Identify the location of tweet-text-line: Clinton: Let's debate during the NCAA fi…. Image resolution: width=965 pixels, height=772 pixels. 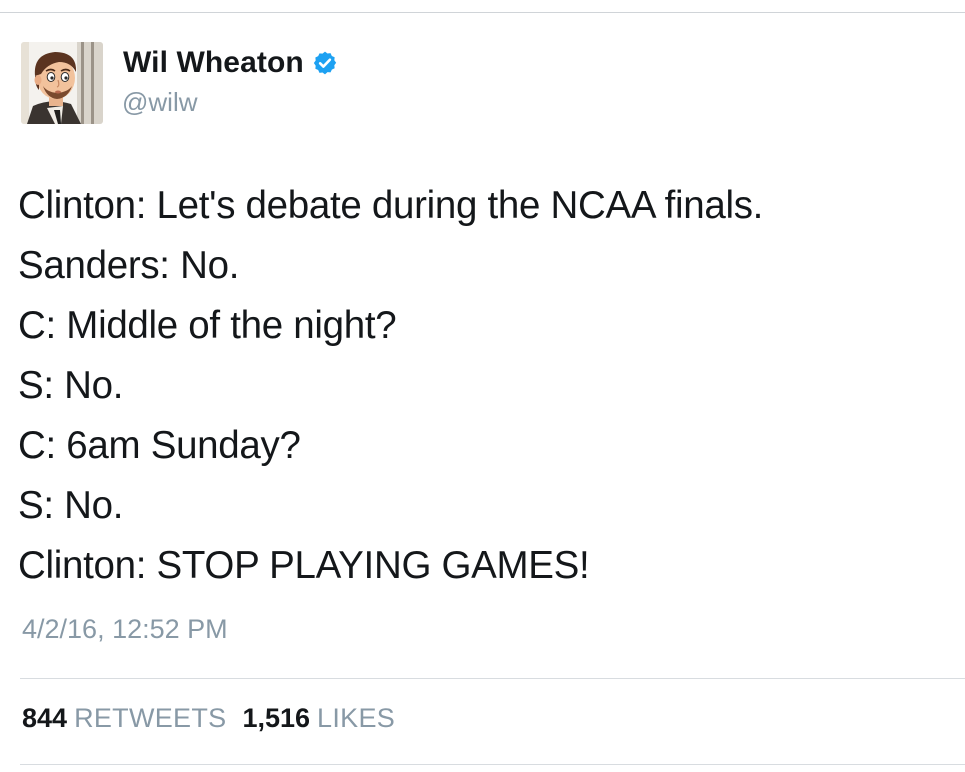
(391, 205).